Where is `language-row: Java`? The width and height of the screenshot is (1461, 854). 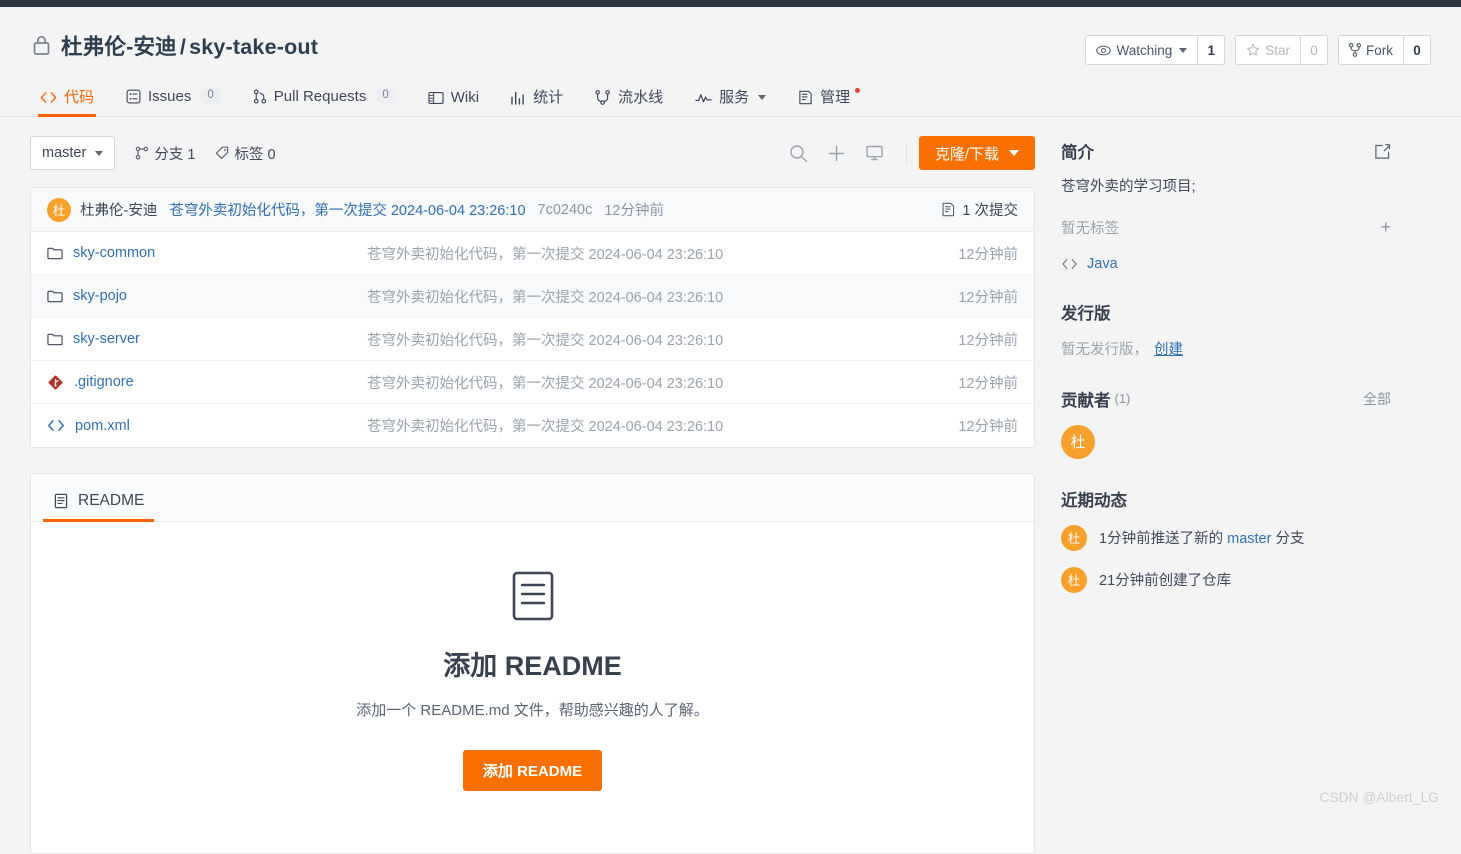 language-row: Java is located at coordinates (1226, 264).